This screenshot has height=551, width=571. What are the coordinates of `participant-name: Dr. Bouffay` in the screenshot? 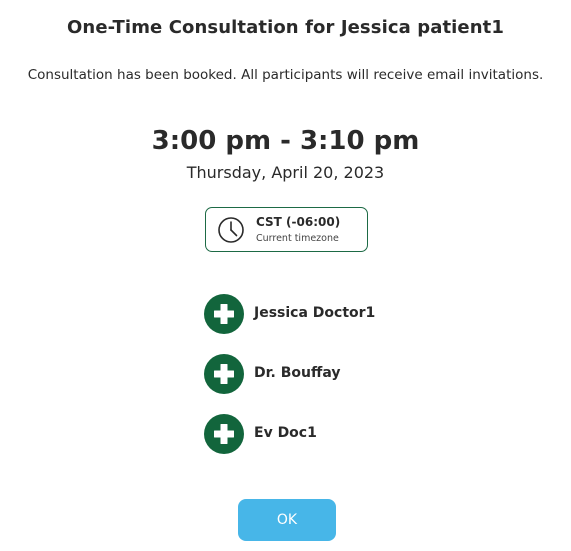 It's located at (297, 373).